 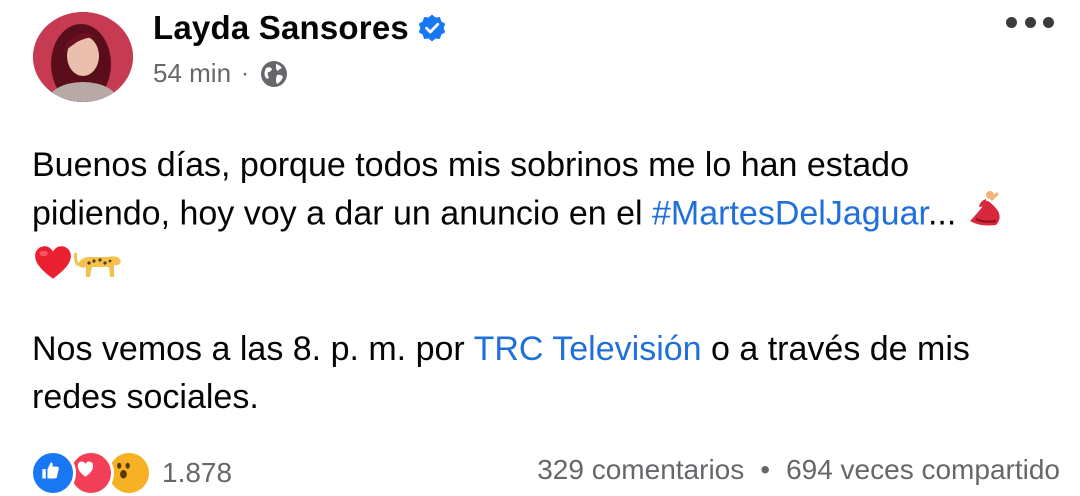 What do you see at coordinates (131, 473) in the screenshot?
I see `reactions-summary: 1.878` at bounding box center [131, 473].